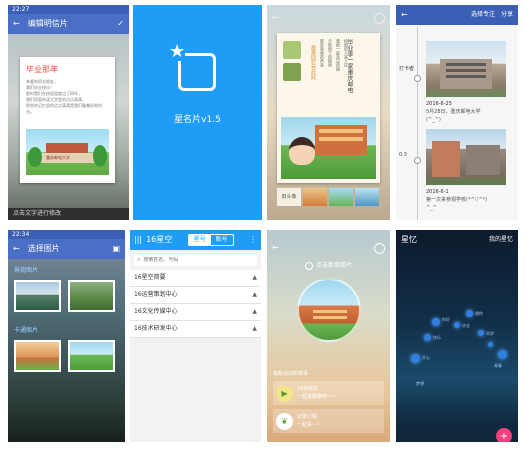  I want to click on search-input, so click(198, 260).